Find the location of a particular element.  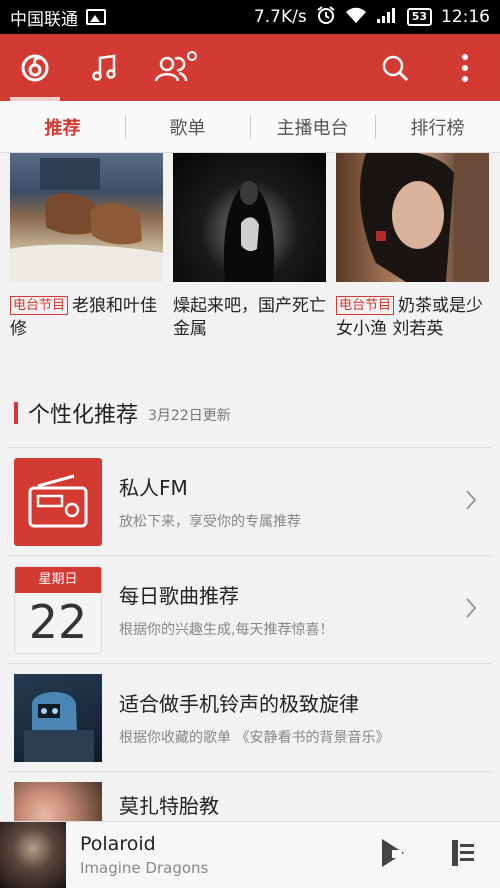

battery-icon: 53 is located at coordinates (419, 17).